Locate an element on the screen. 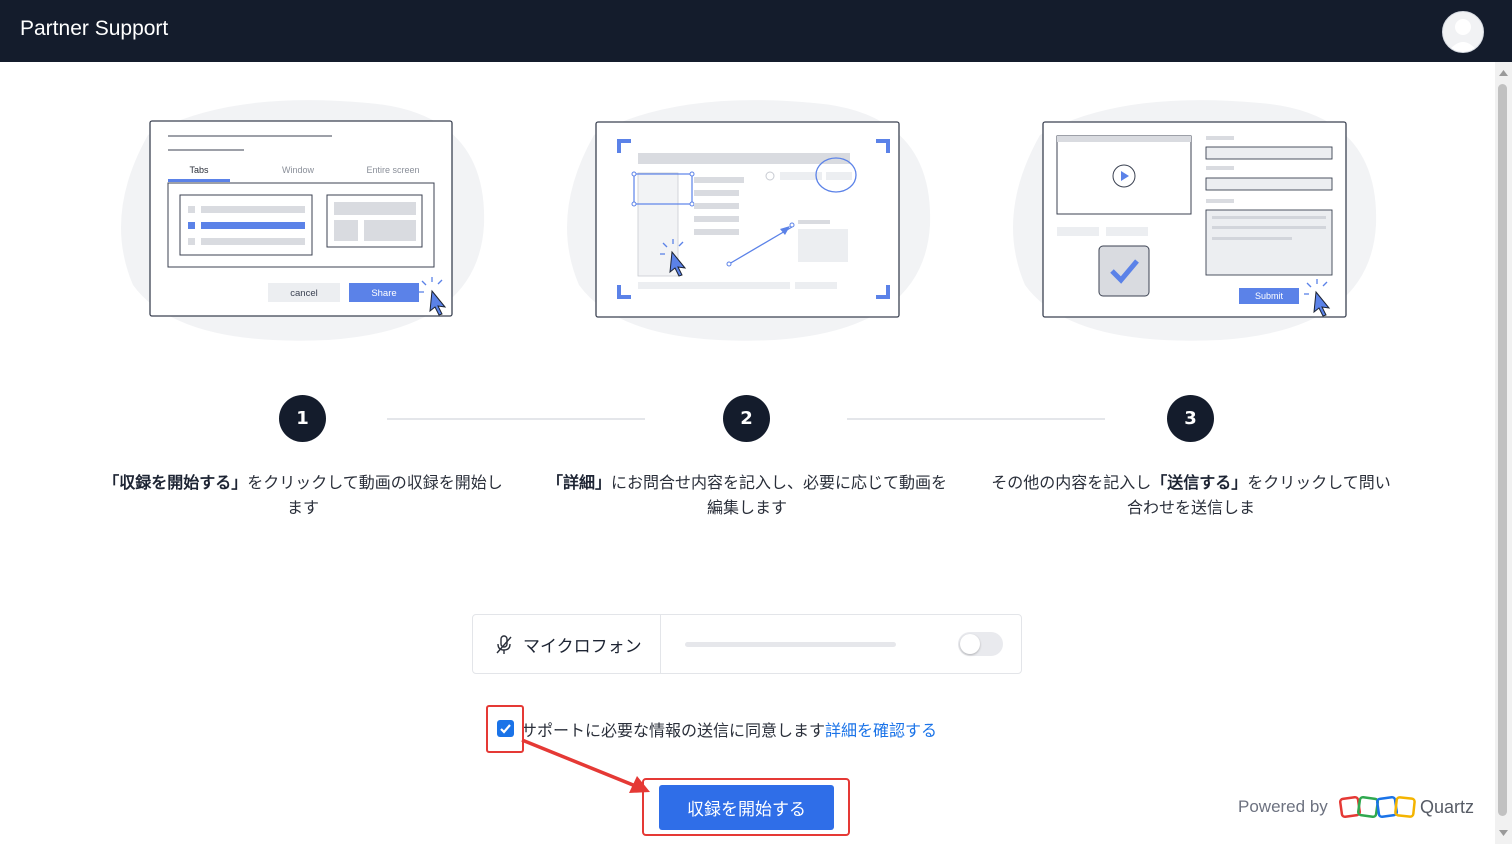 This screenshot has height=844, width=1512. tab-window-label: Window is located at coordinates (298, 170).